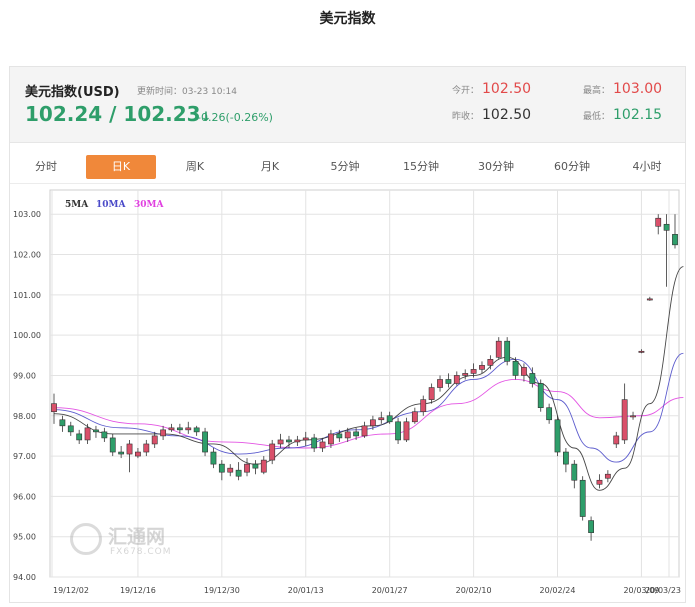 The image size is (695, 607). Describe the element at coordinates (507, 89) in the screenshot. I see `open-value: 102.50` at that location.